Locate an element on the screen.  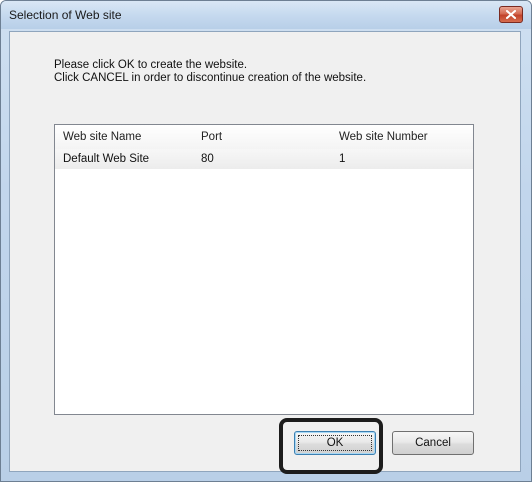
cancel-button: Cancel is located at coordinates (433, 443).